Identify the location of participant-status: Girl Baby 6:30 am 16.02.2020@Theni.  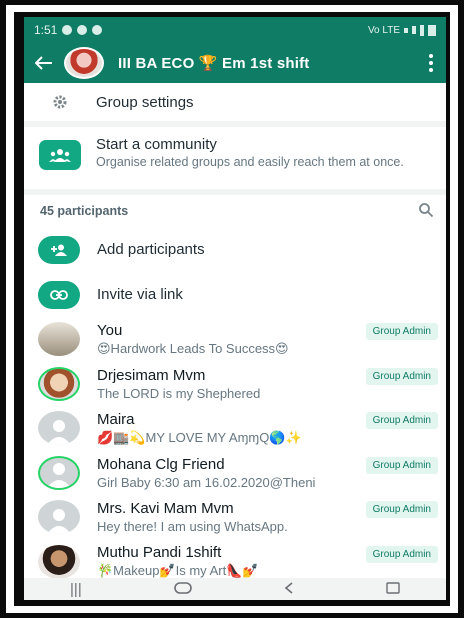
(206, 482).